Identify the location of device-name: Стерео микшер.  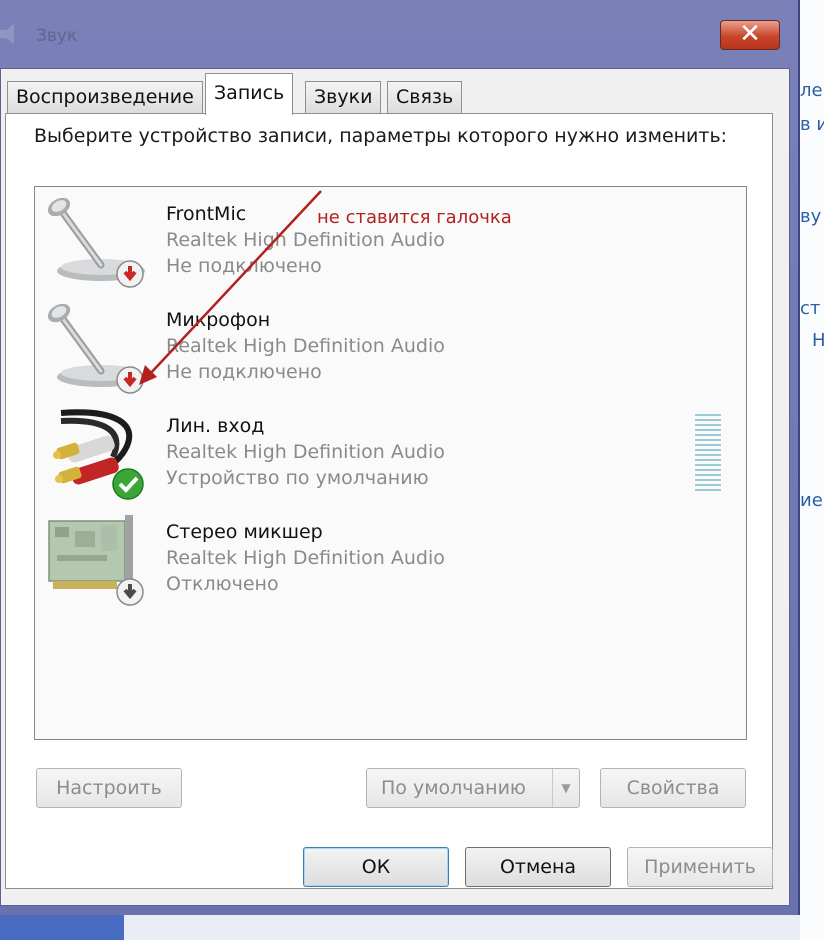
(244, 532).